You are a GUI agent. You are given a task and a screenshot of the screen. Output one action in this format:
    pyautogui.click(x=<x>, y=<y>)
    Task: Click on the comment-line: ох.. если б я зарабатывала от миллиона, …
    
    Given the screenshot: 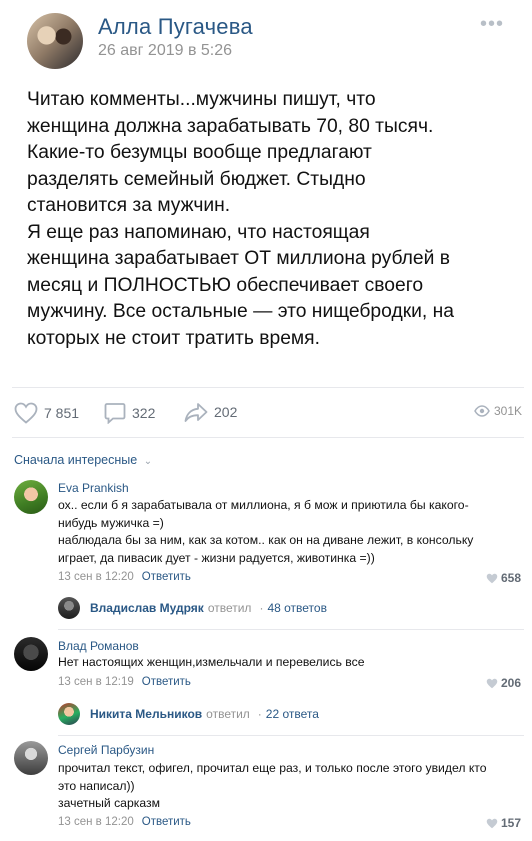 What is the action you would take?
    pyautogui.click(x=263, y=505)
    